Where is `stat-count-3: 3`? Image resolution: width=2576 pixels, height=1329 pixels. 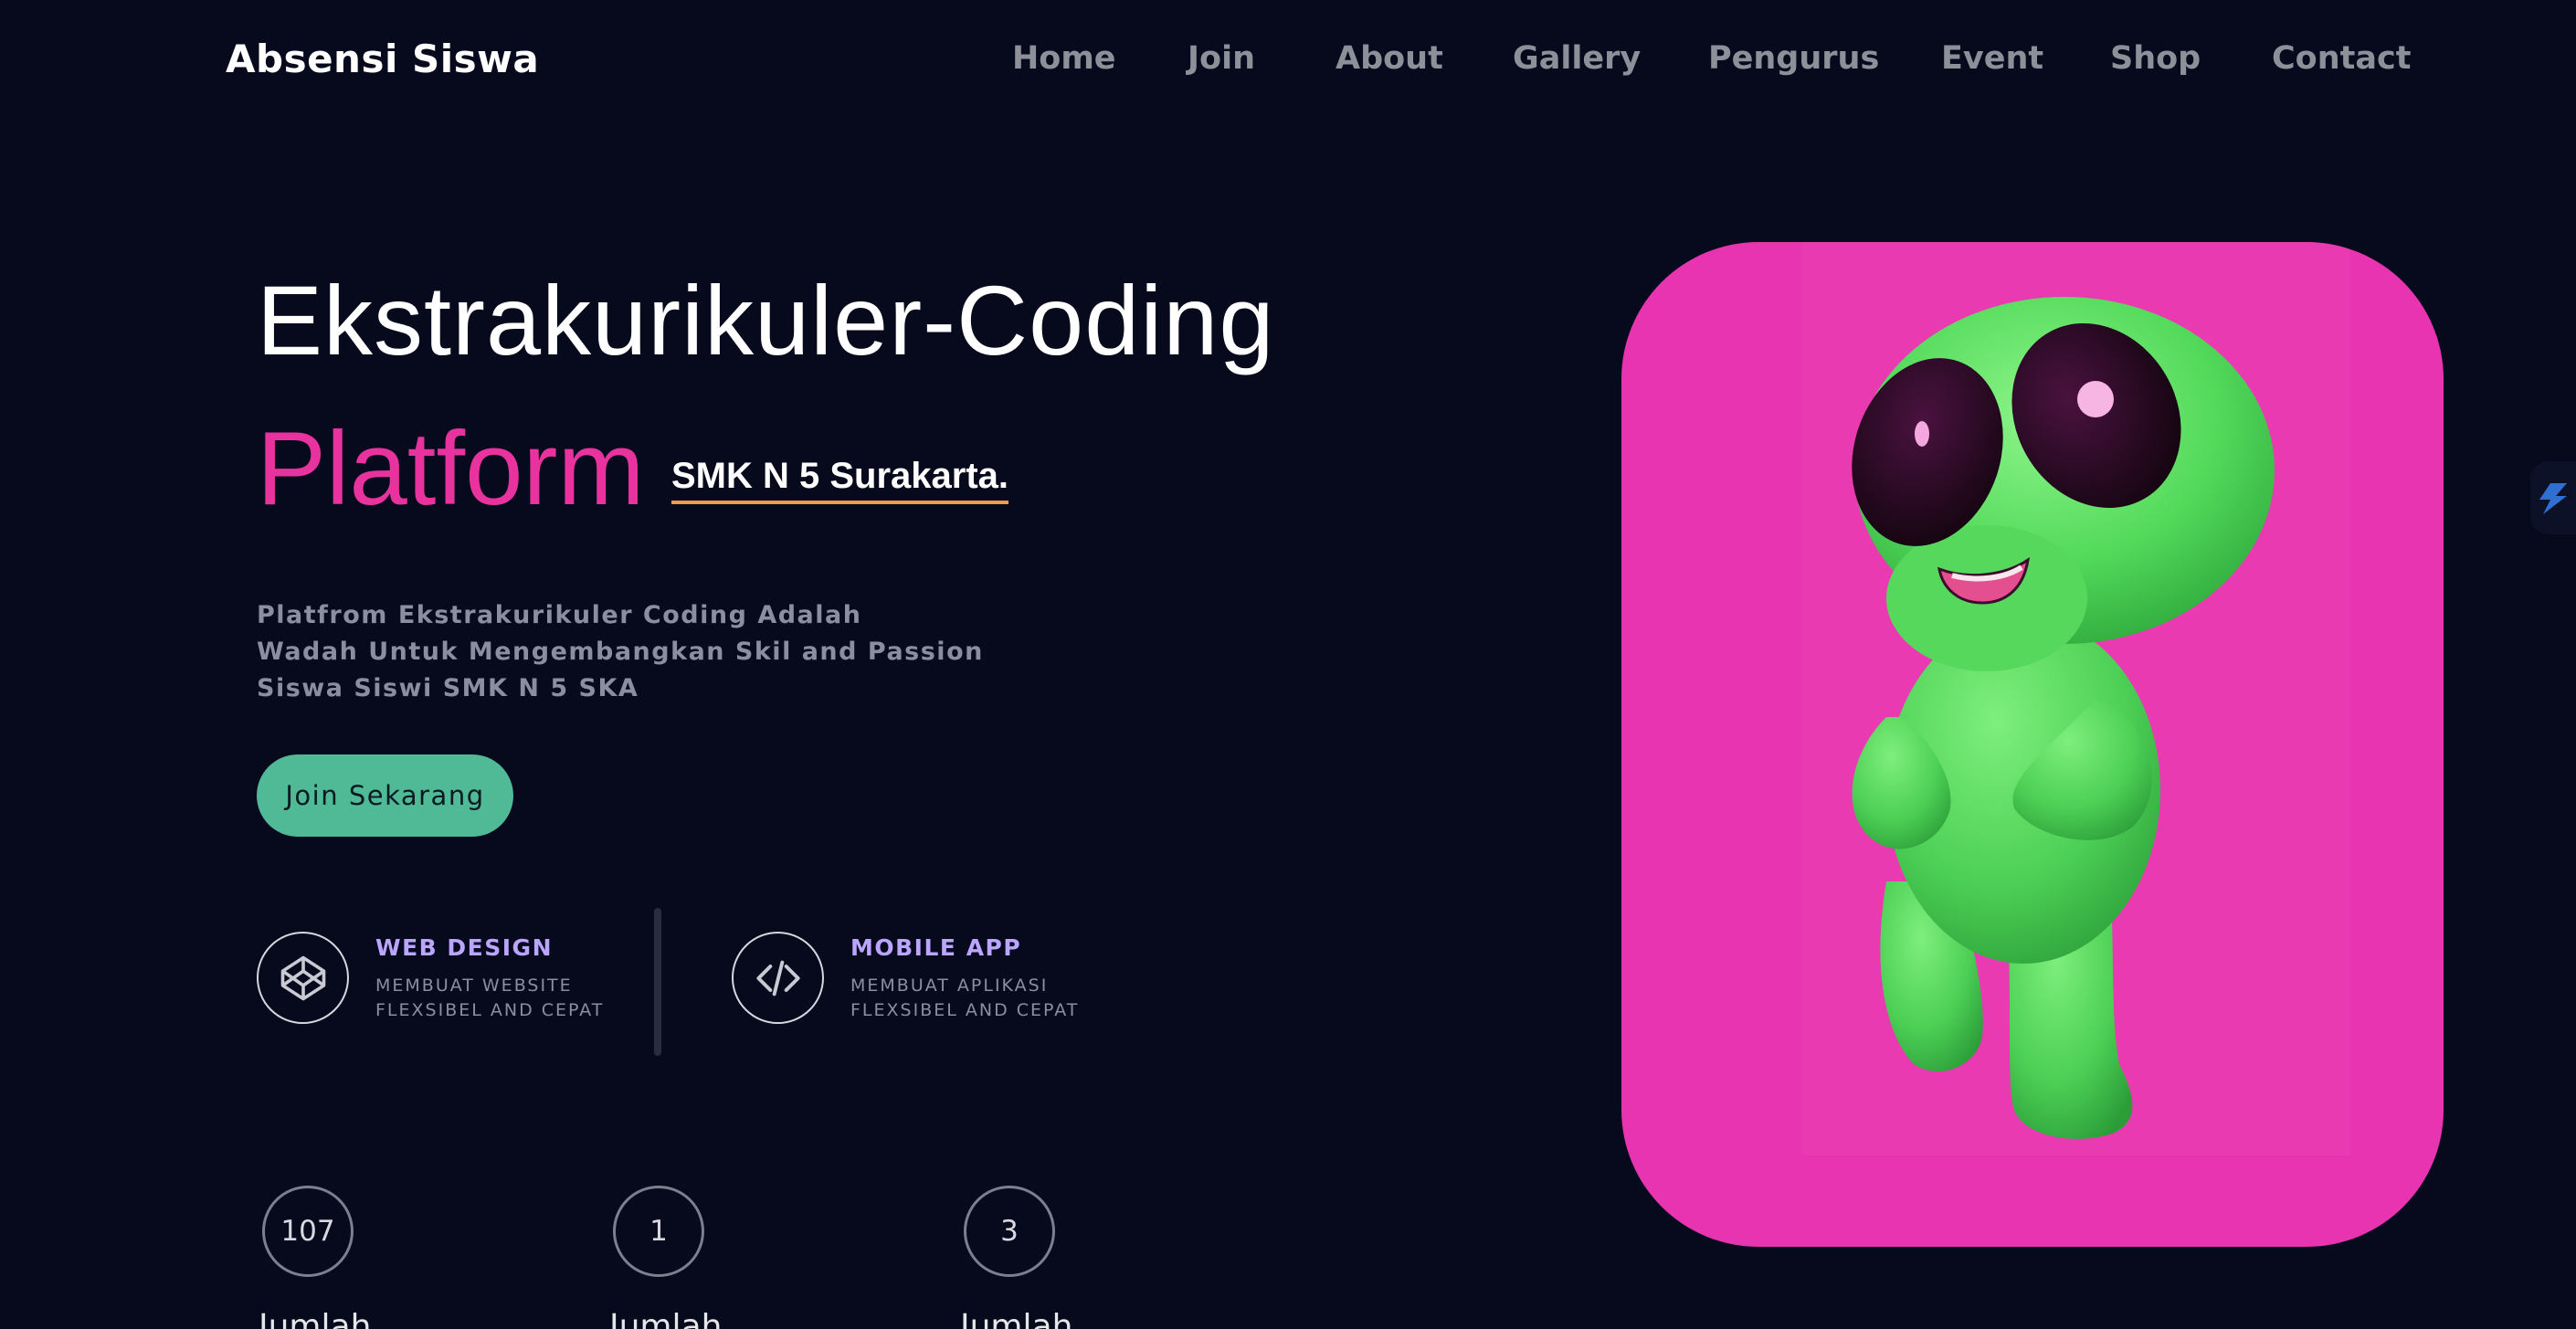 stat-count-3: 3 is located at coordinates (1010, 1231).